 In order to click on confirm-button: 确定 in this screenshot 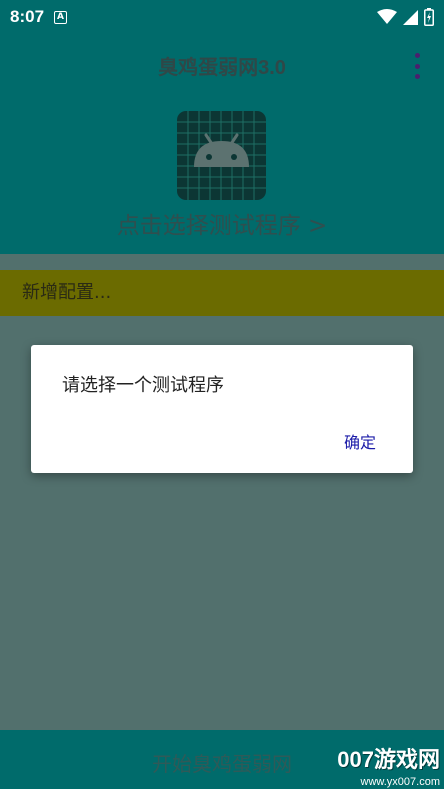, I will do `click(360, 441)`.